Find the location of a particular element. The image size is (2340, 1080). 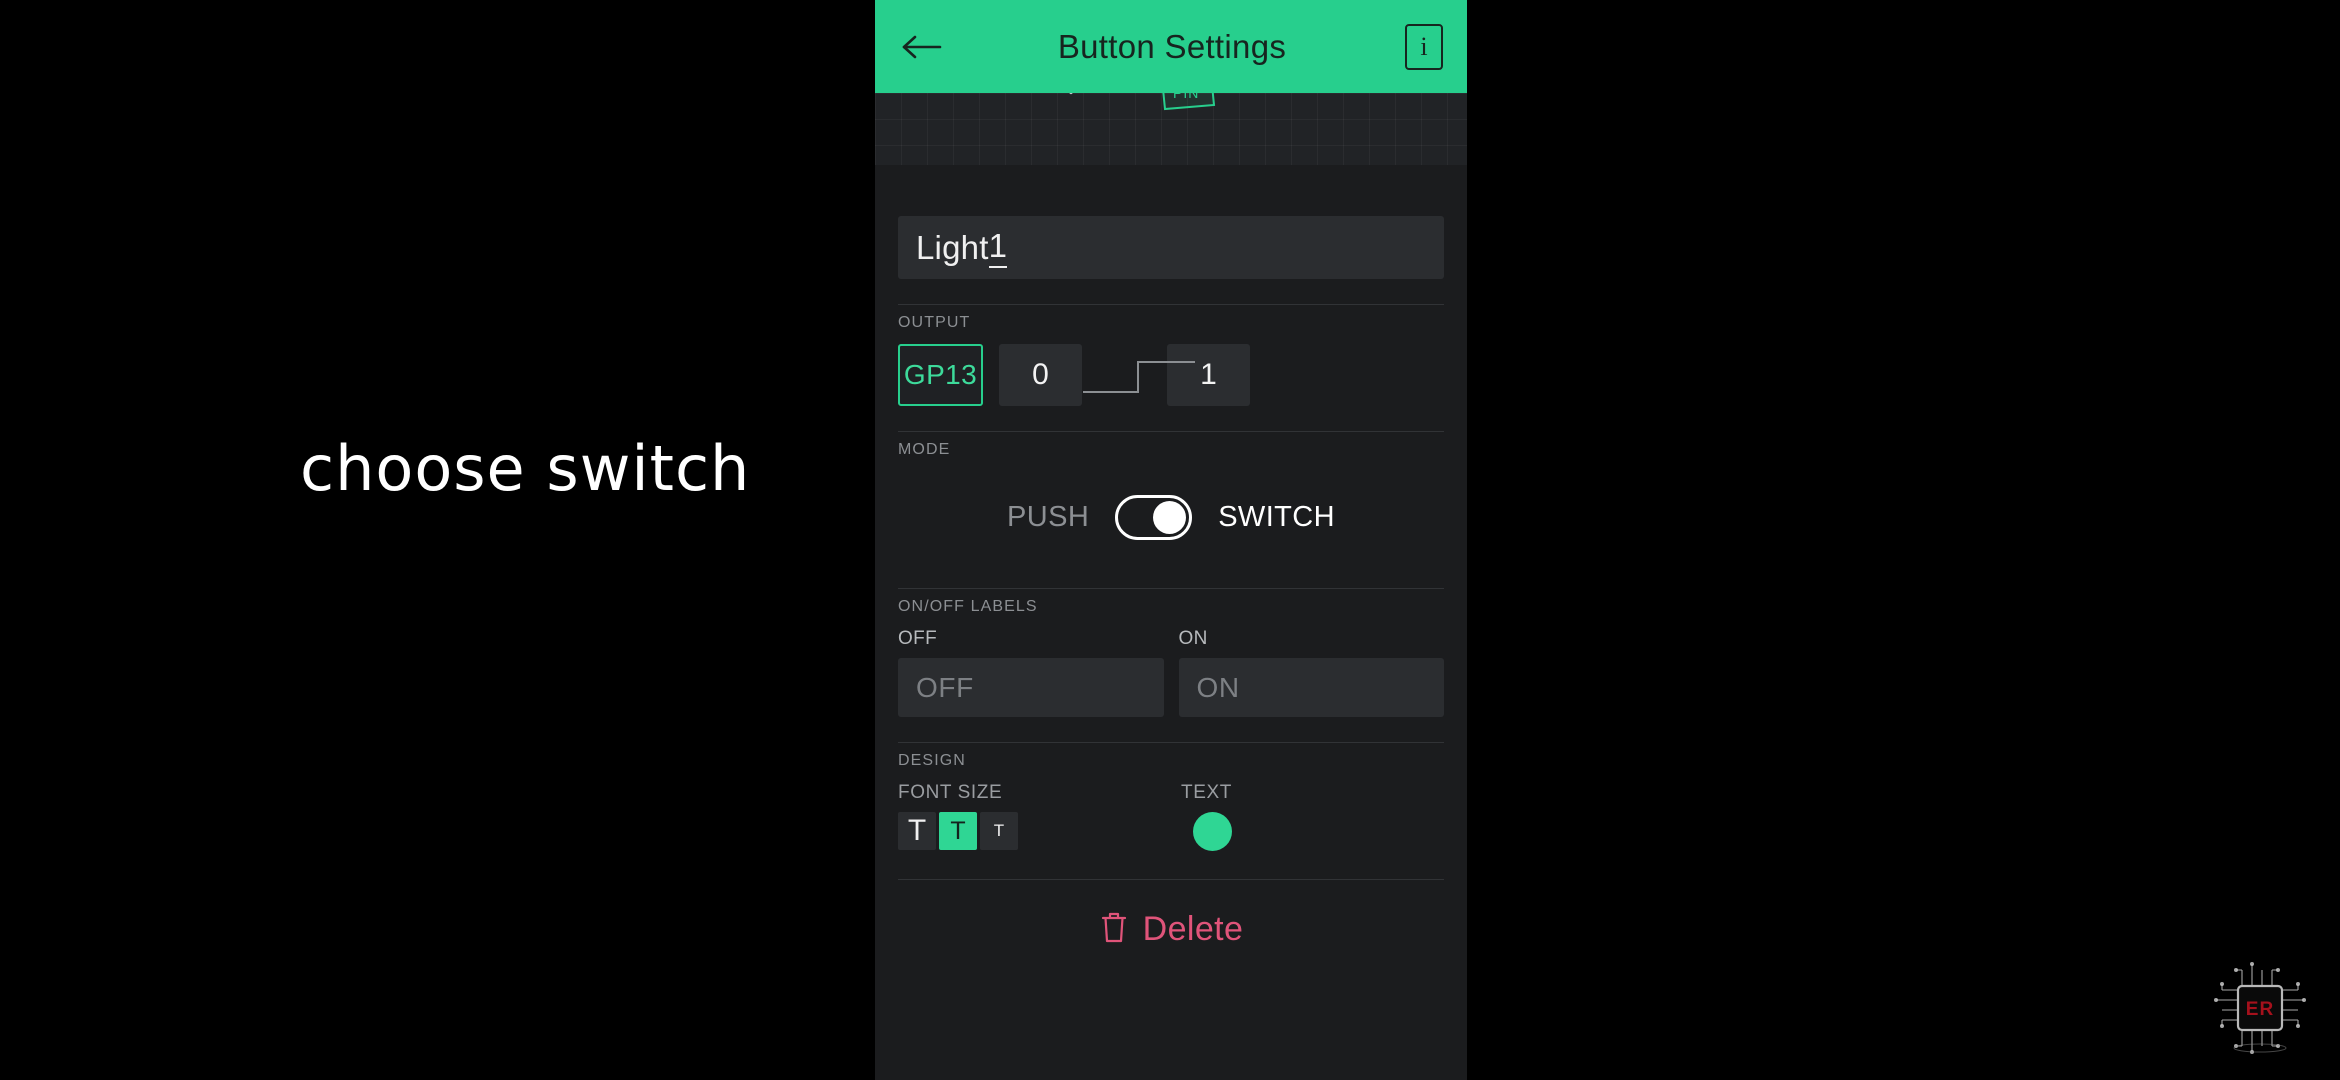

button-name-input: Light 1 is located at coordinates (1171, 247).